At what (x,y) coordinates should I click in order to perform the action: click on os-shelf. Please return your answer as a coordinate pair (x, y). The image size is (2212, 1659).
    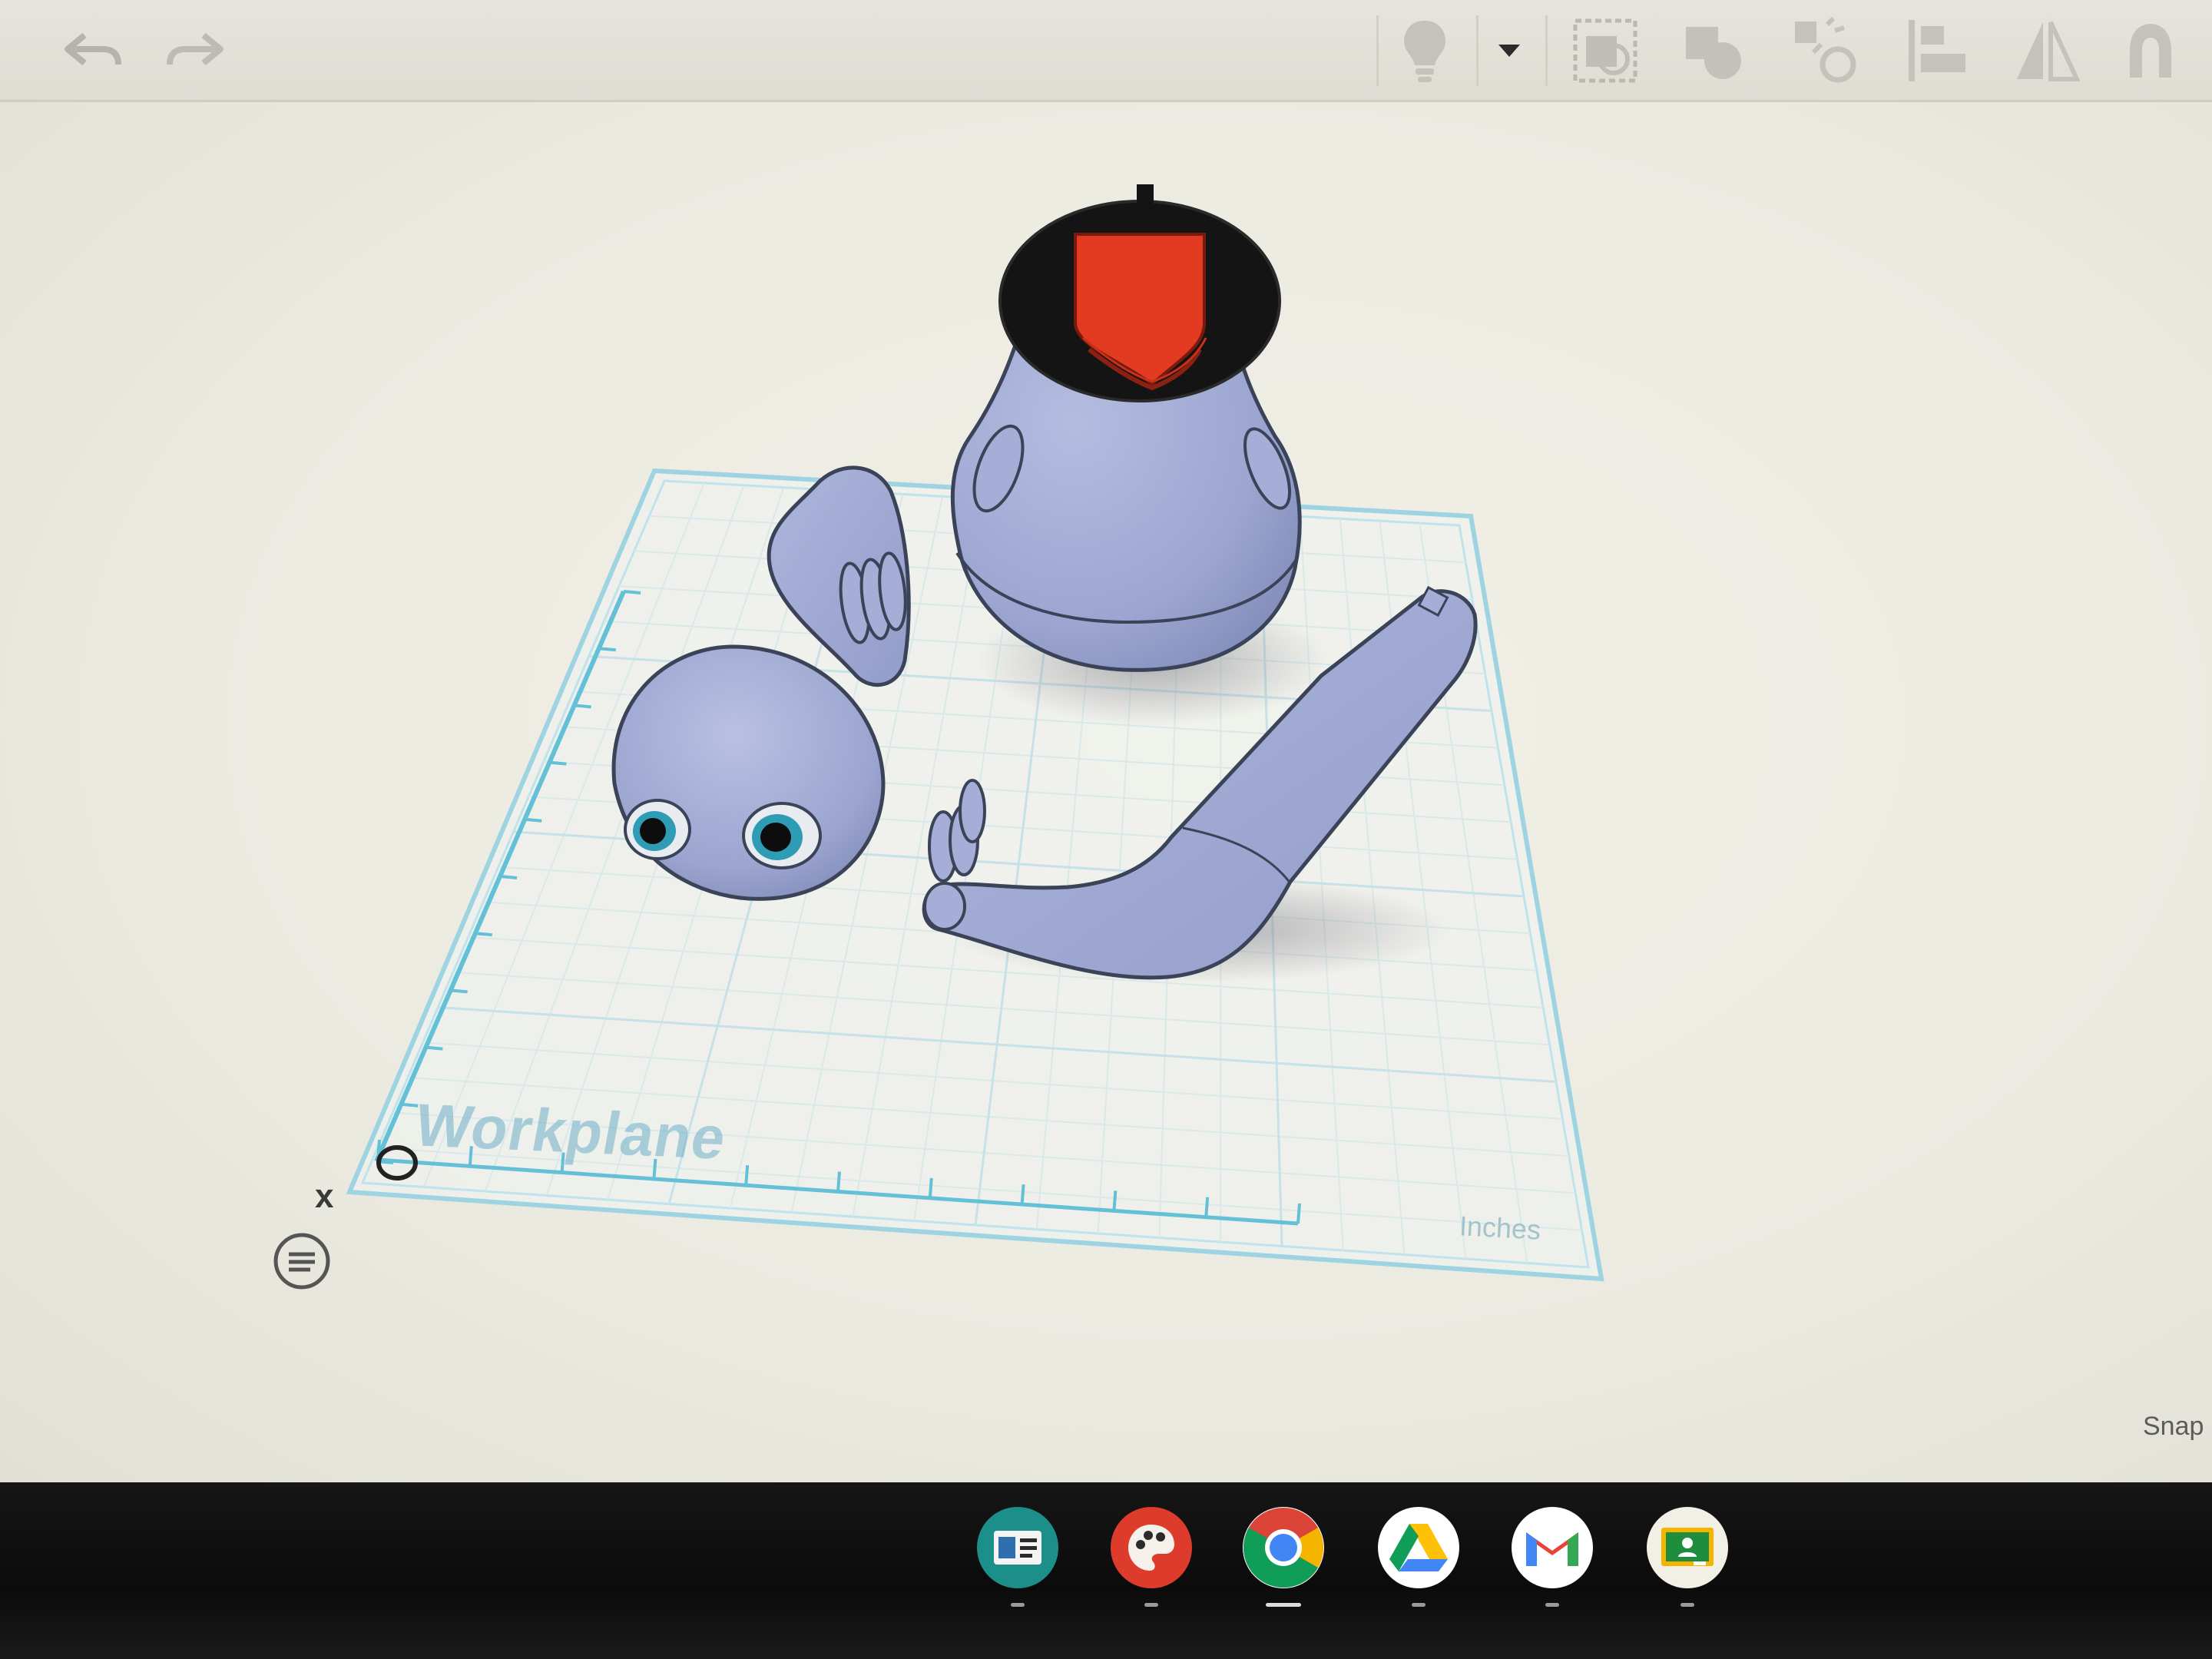
    Looking at the image, I should click on (1106, 1570).